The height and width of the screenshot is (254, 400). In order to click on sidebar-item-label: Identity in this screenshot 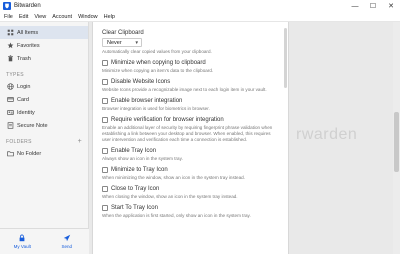, I will do `click(26, 112)`.